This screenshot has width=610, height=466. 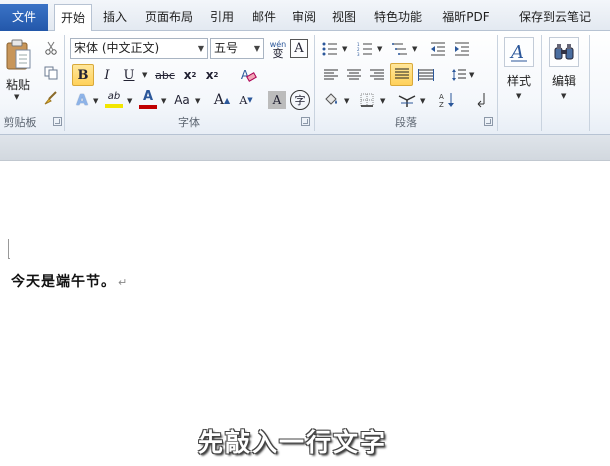 What do you see at coordinates (129, 101) in the screenshot?
I see `highlight-dropdown-arrow: ▼` at bounding box center [129, 101].